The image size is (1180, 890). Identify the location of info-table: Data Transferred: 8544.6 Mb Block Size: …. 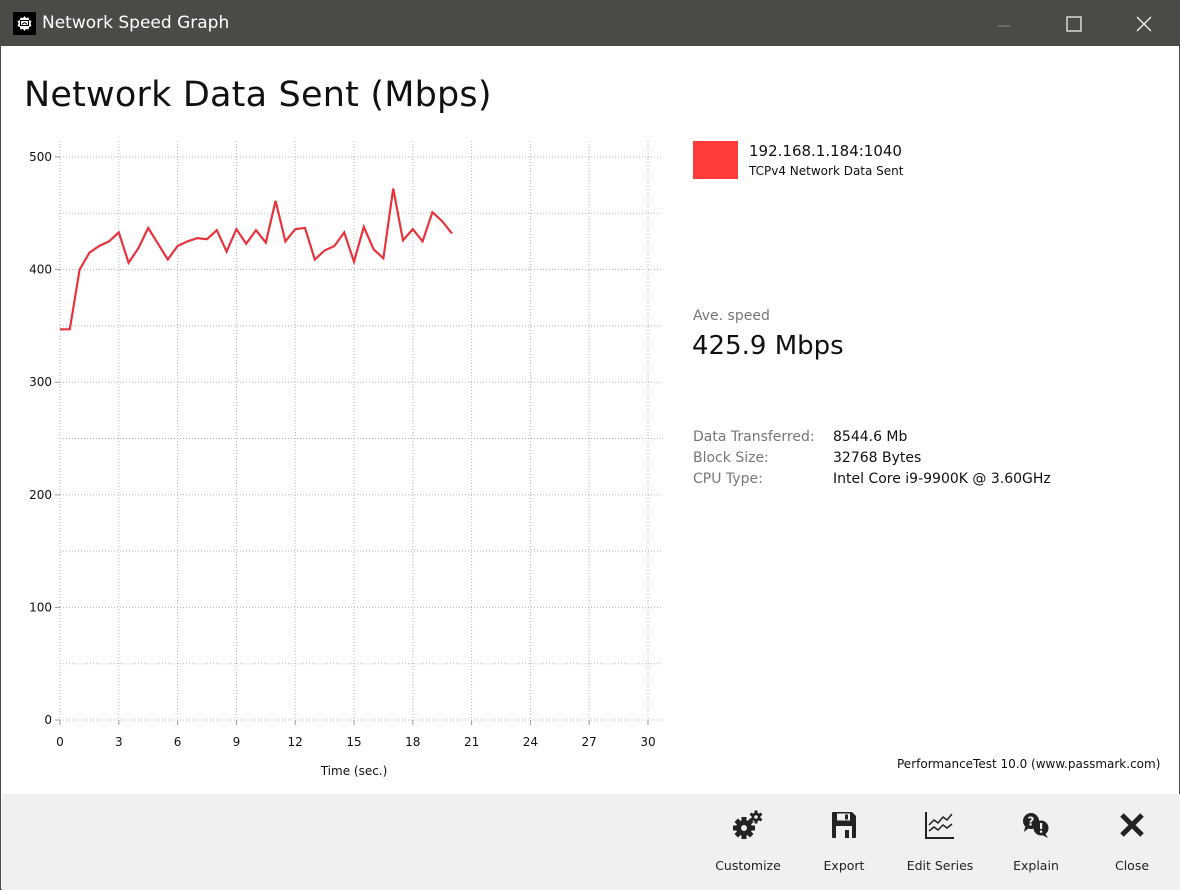
(903, 460).